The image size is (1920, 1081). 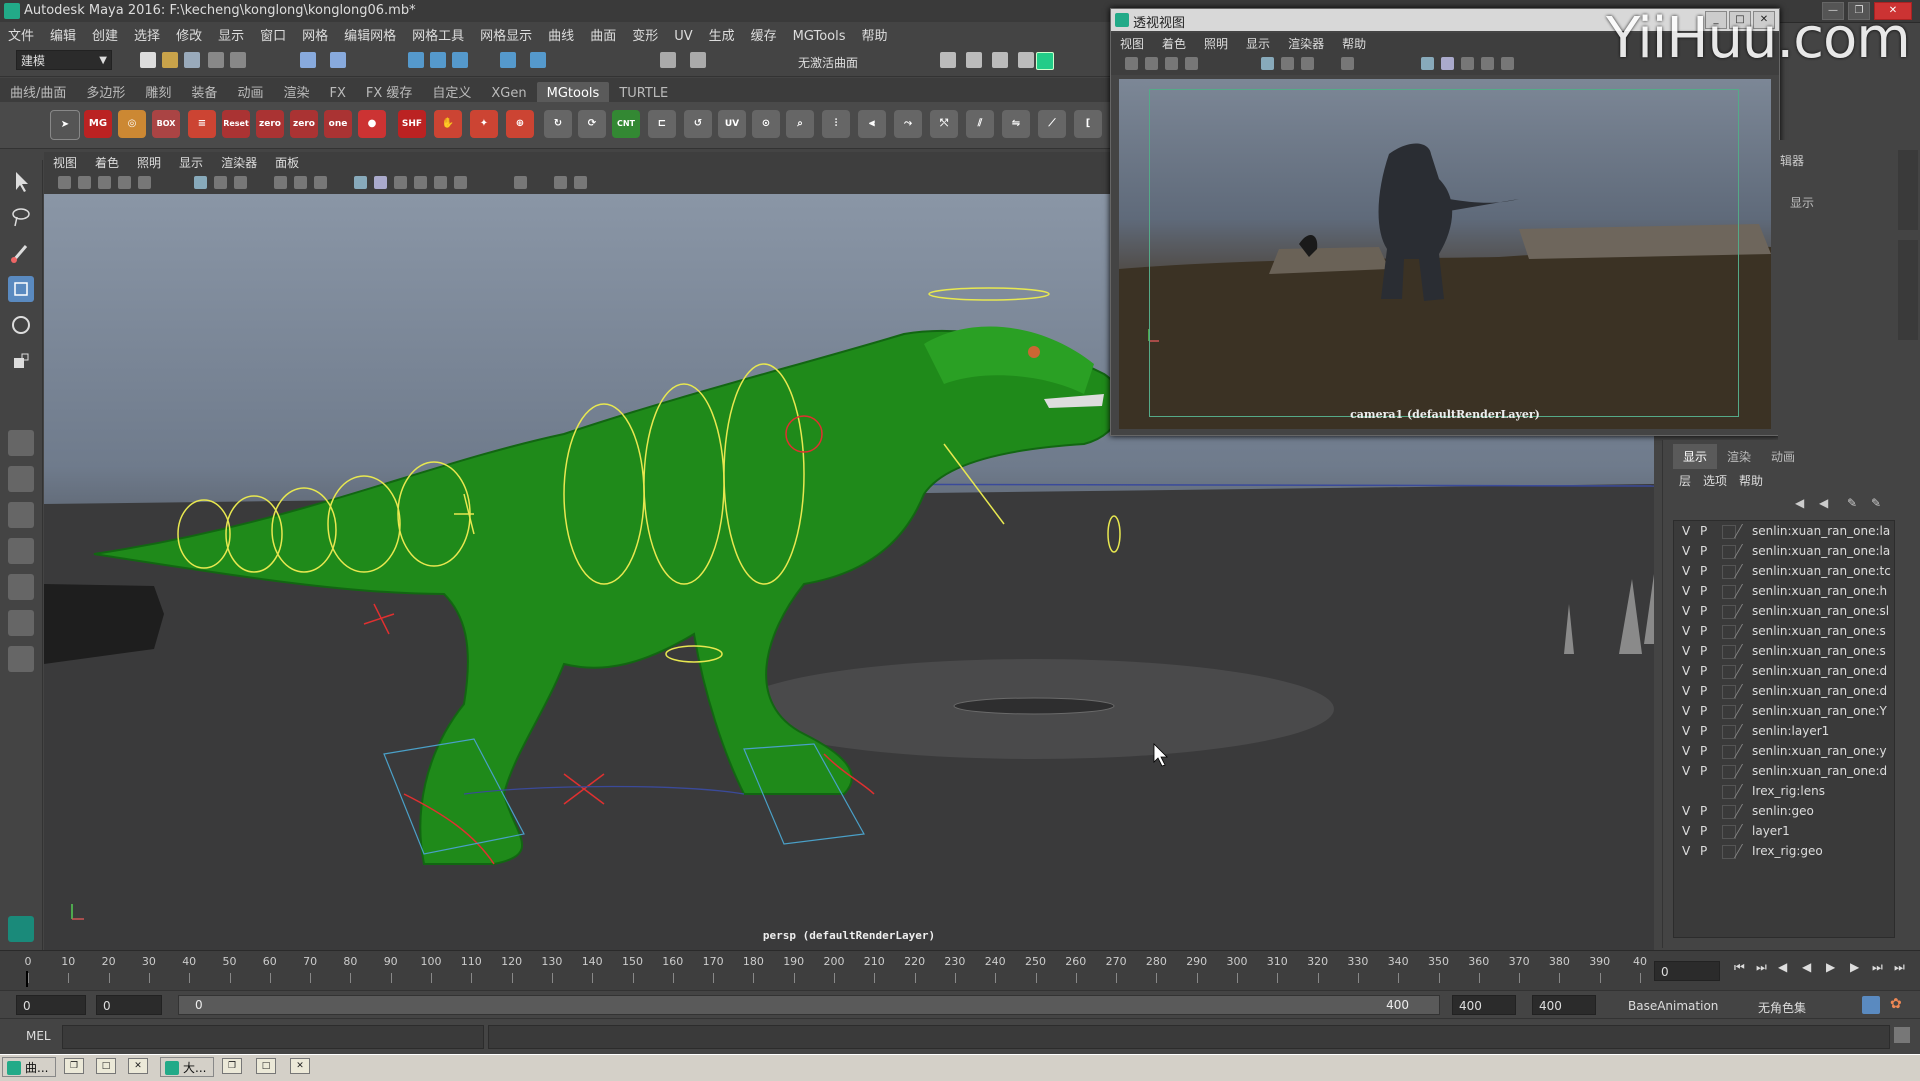 What do you see at coordinates (65, 162) in the screenshot?
I see `viewport-menu-item-0: 视图` at bounding box center [65, 162].